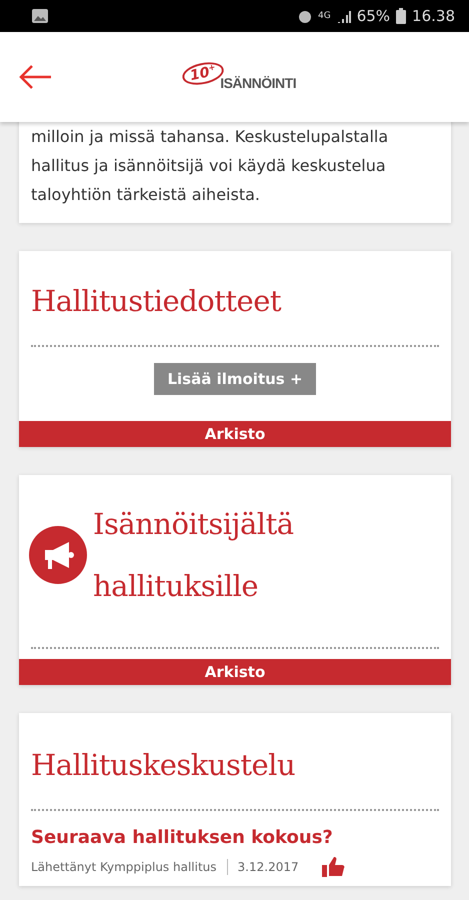 This screenshot has height=900, width=469. What do you see at coordinates (163, 765) in the screenshot?
I see `section-title: Hallituskeskustelu` at bounding box center [163, 765].